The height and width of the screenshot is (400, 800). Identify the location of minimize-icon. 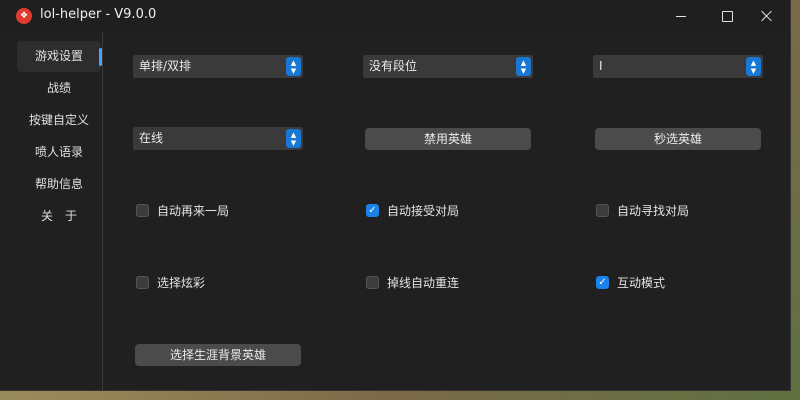
(681, 16).